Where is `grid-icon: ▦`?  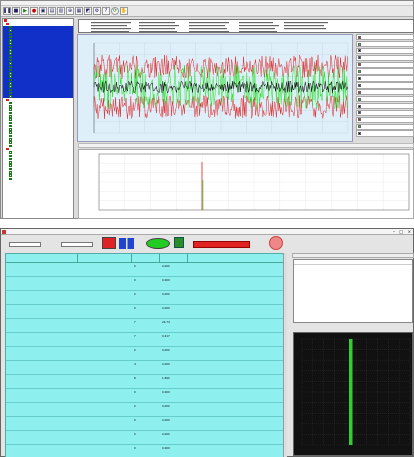
grid-icon: ▦ is located at coordinates (79, 11).